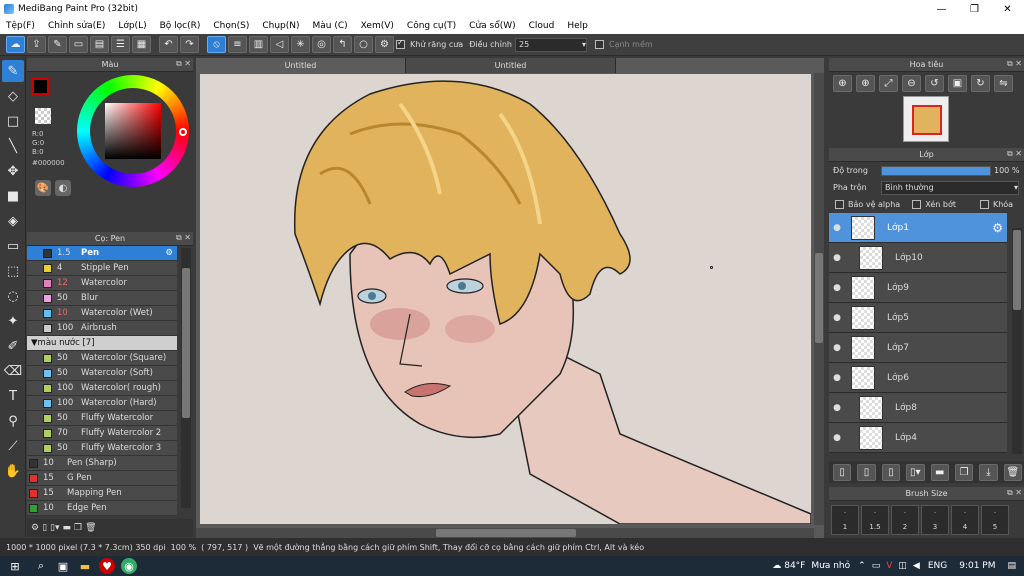 The width and height of the screenshot is (1024, 576). Describe the element at coordinates (168, 44) in the screenshot. I see `undo-icon: ↶` at that location.